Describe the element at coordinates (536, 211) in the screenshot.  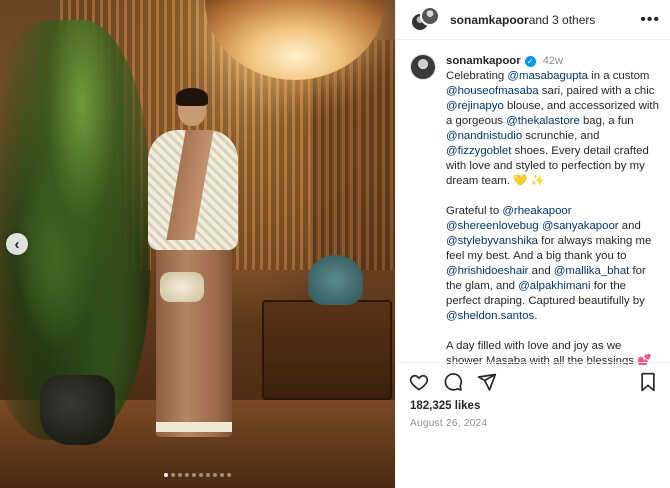
I see `mention-link: @rheakapoor` at that location.